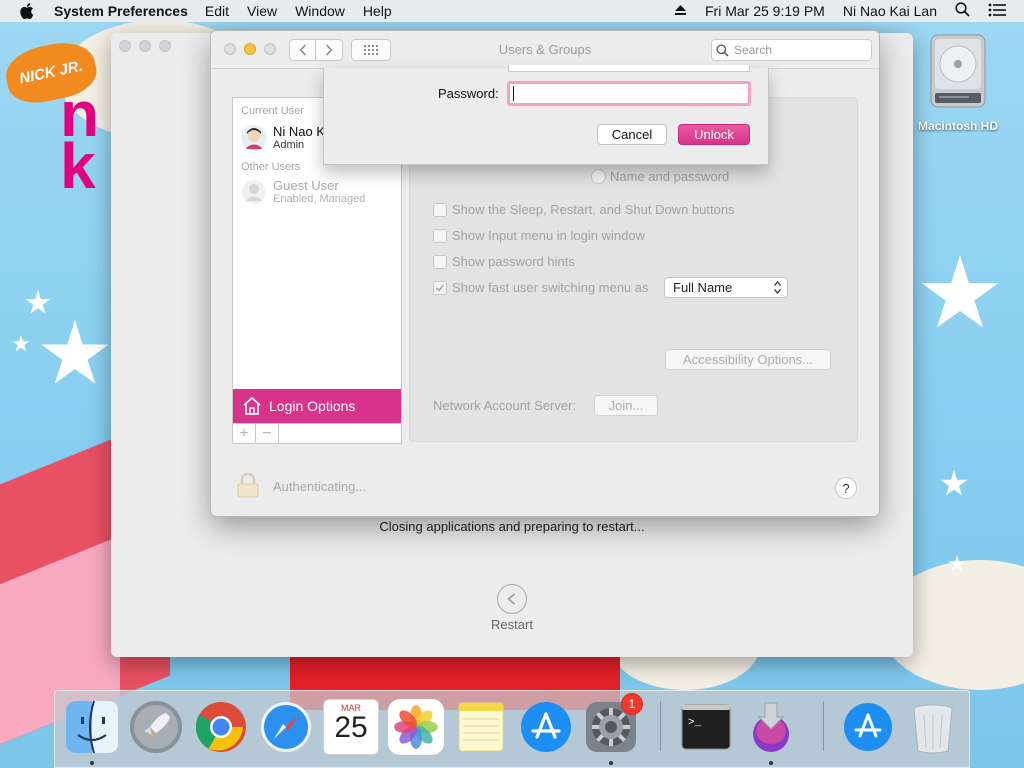 This screenshot has height=768, width=1024. Describe the element at coordinates (272, 111) in the screenshot. I see `current-user-header: Current User` at that location.